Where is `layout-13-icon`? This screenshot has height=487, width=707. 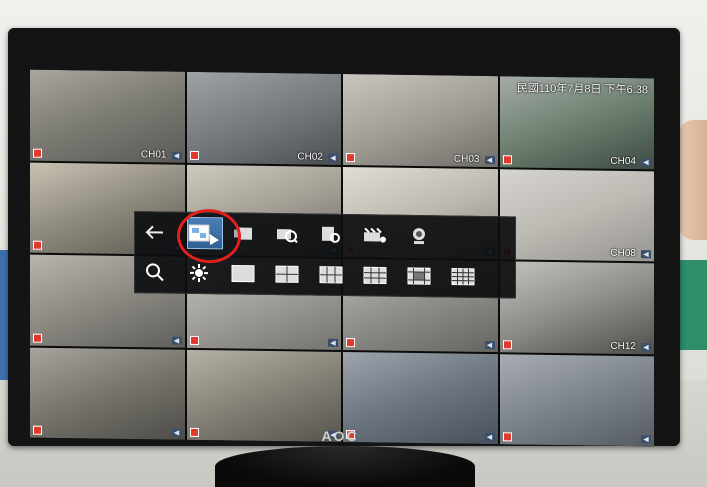 layout-13-icon is located at coordinates (419, 276).